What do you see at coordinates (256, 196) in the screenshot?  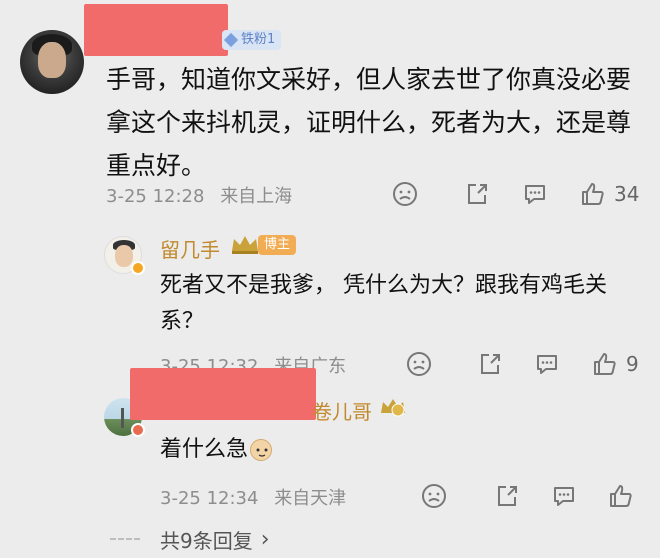 I see `main-comment-location: 来自上海` at bounding box center [256, 196].